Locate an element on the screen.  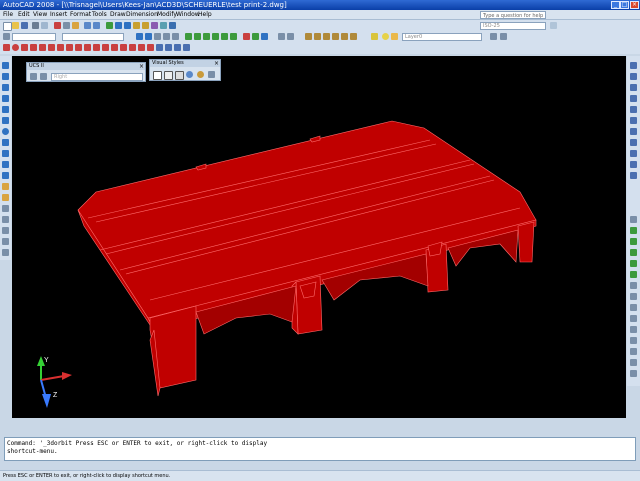
3d-array-icon is located at coordinates (186, 47).